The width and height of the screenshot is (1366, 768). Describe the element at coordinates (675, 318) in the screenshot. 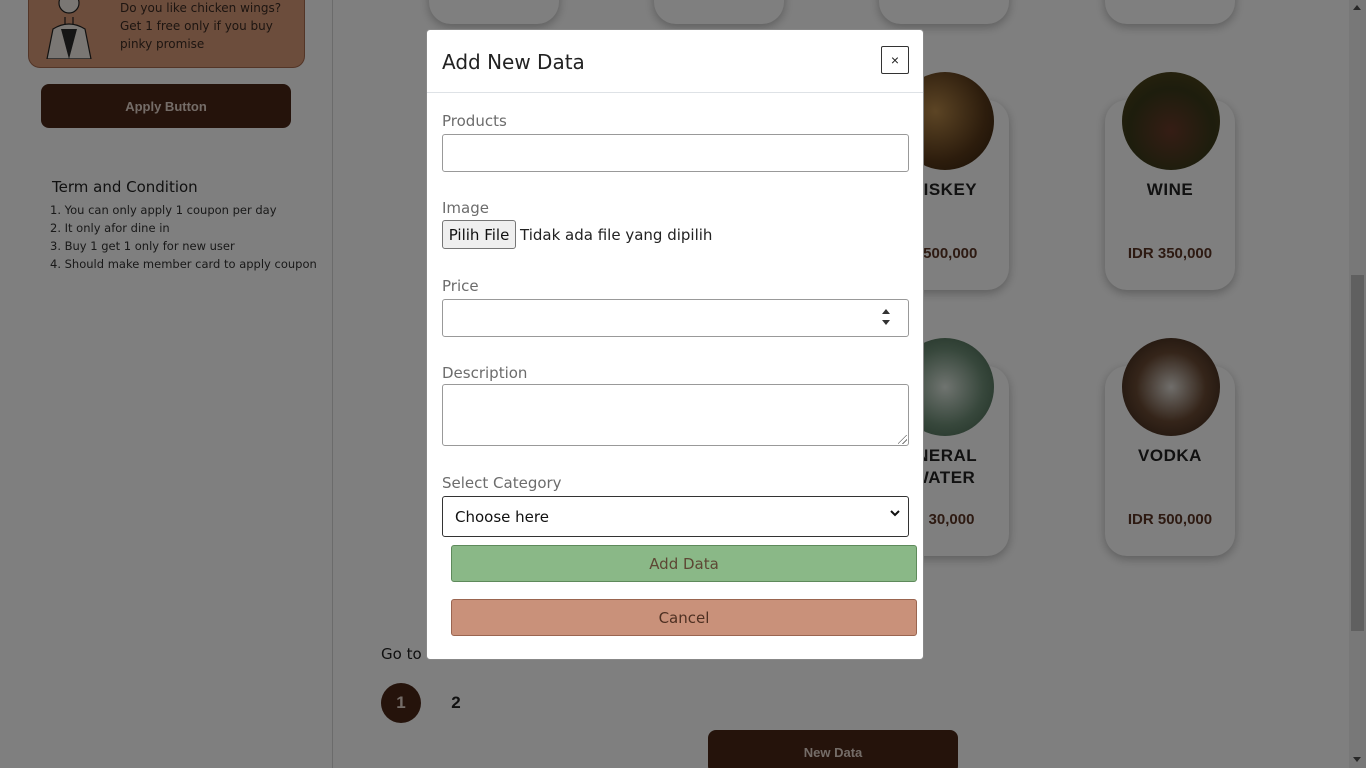

I see `price-input` at that location.